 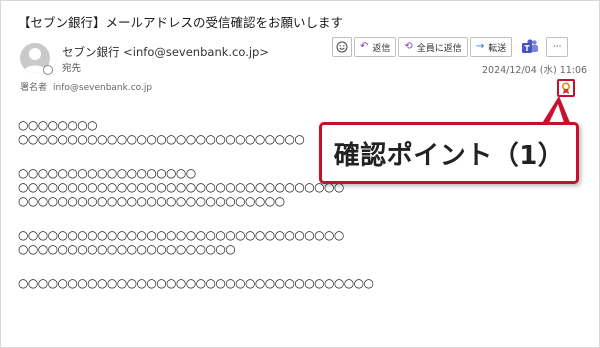 I want to click on callout-text: 確認ポイント（1）, so click(x=449, y=155).